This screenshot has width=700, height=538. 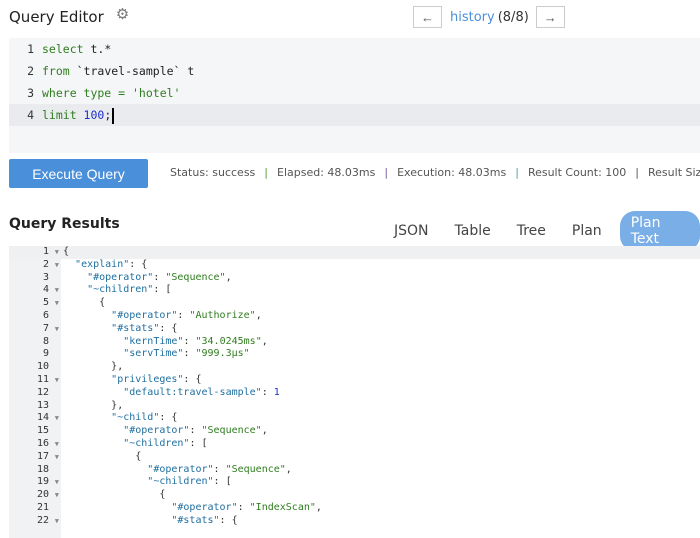 I want to click on editor-line: 2 from `travel-sample` t, so click(x=354, y=71).